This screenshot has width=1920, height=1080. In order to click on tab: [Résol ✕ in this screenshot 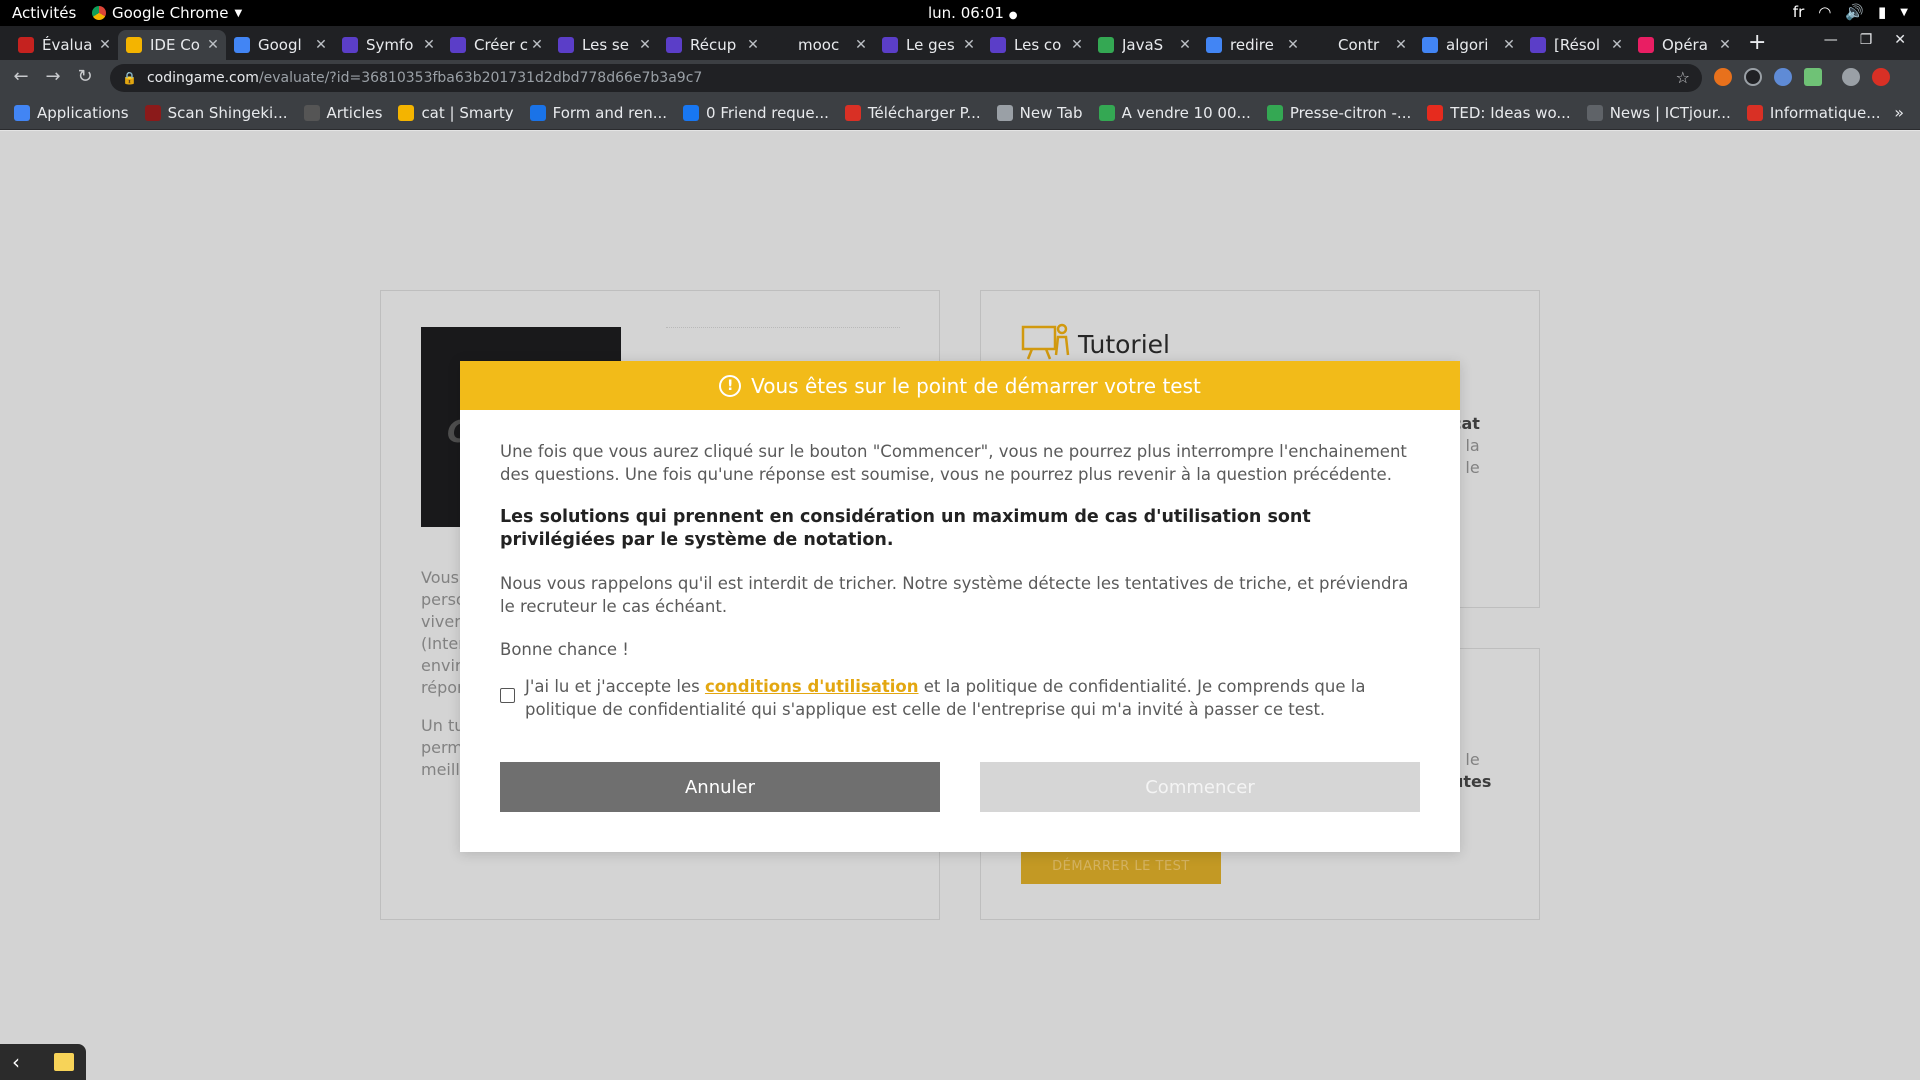, I will do `click(1576, 45)`.